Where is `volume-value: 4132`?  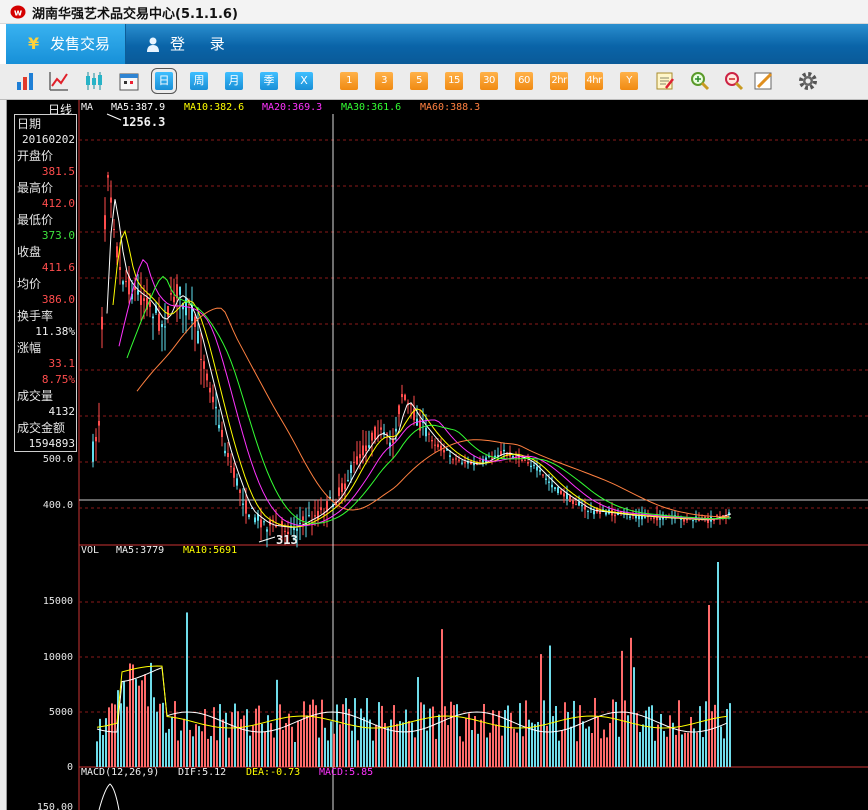
volume-value: 4132 is located at coordinates (62, 411).